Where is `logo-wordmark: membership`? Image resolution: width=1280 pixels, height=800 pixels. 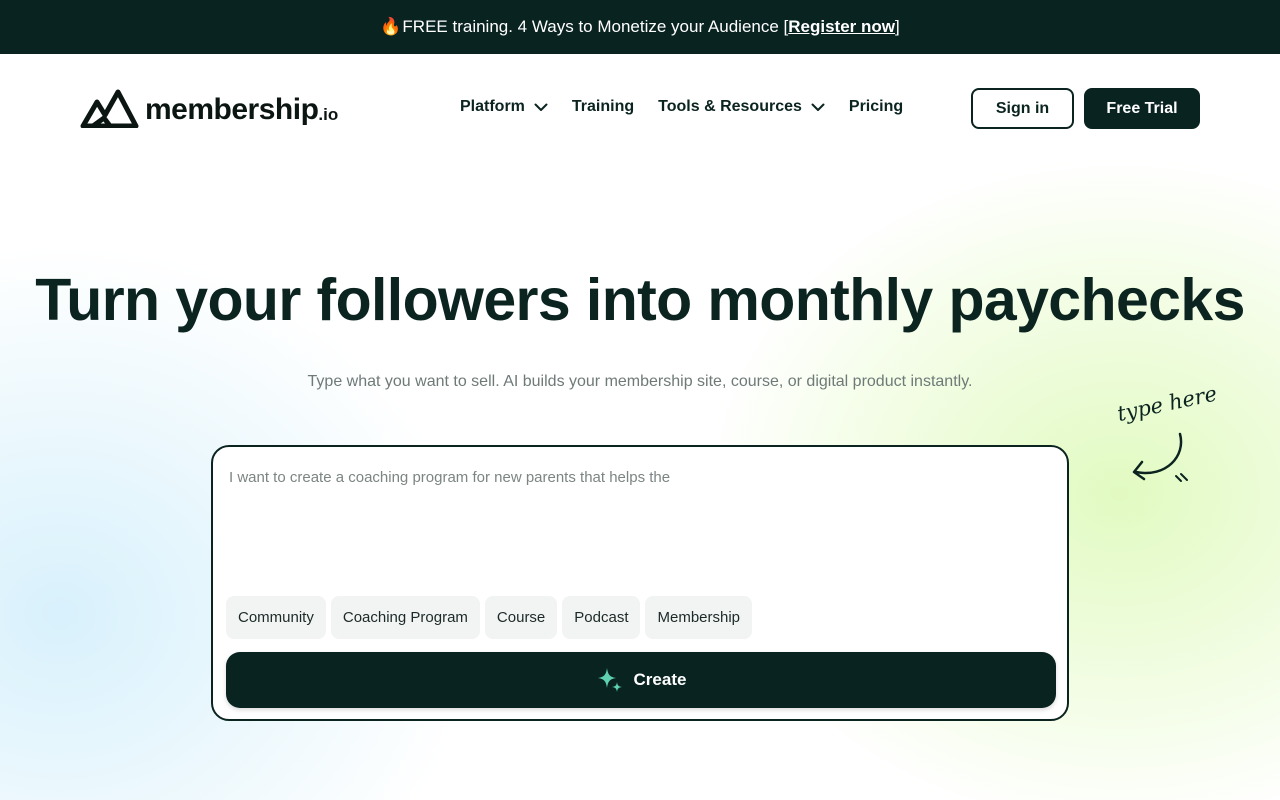 logo-wordmark: membership is located at coordinates (232, 109).